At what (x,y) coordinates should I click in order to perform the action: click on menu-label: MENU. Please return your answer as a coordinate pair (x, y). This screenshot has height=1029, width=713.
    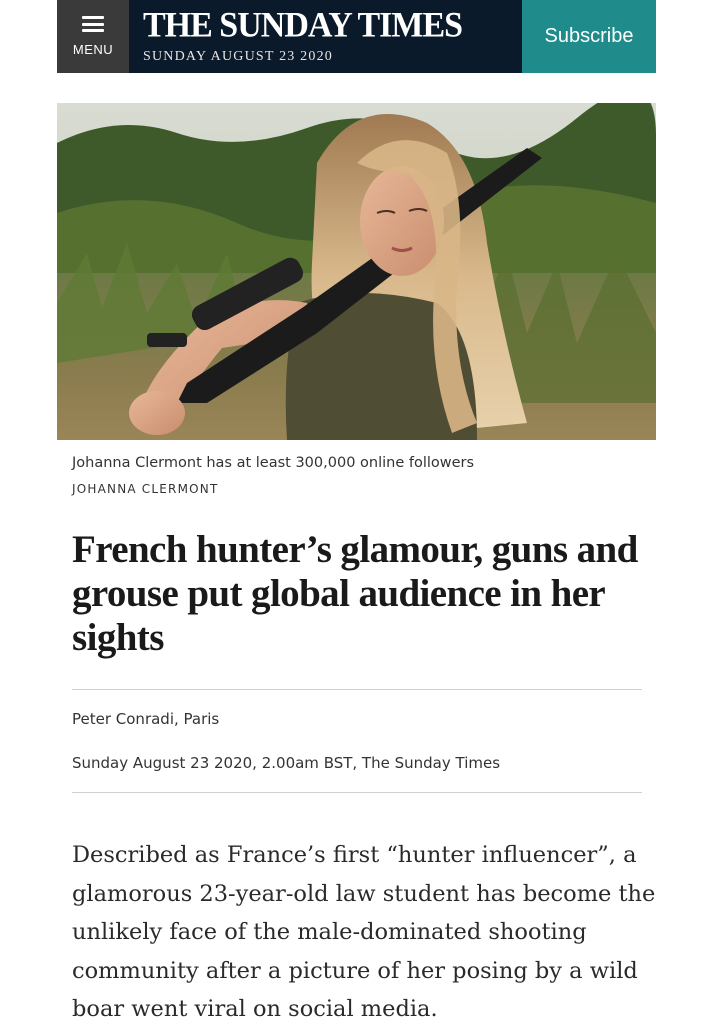
    Looking at the image, I should click on (93, 49).